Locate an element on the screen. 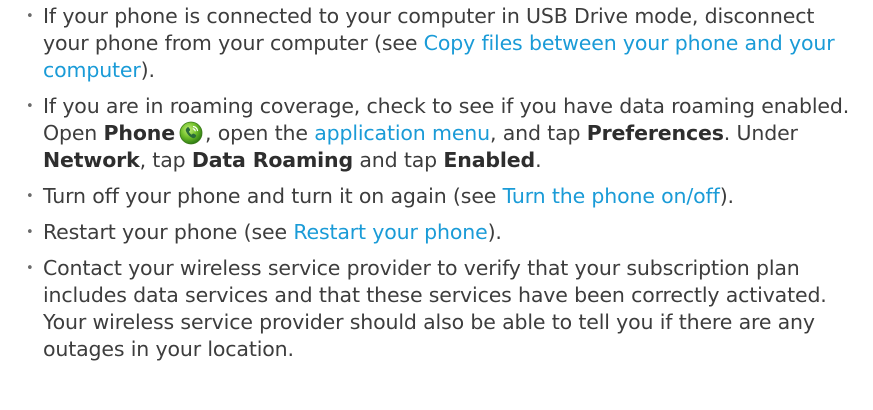 The height and width of the screenshot is (410, 873). bold-enabled: Enabled is located at coordinates (489, 160).